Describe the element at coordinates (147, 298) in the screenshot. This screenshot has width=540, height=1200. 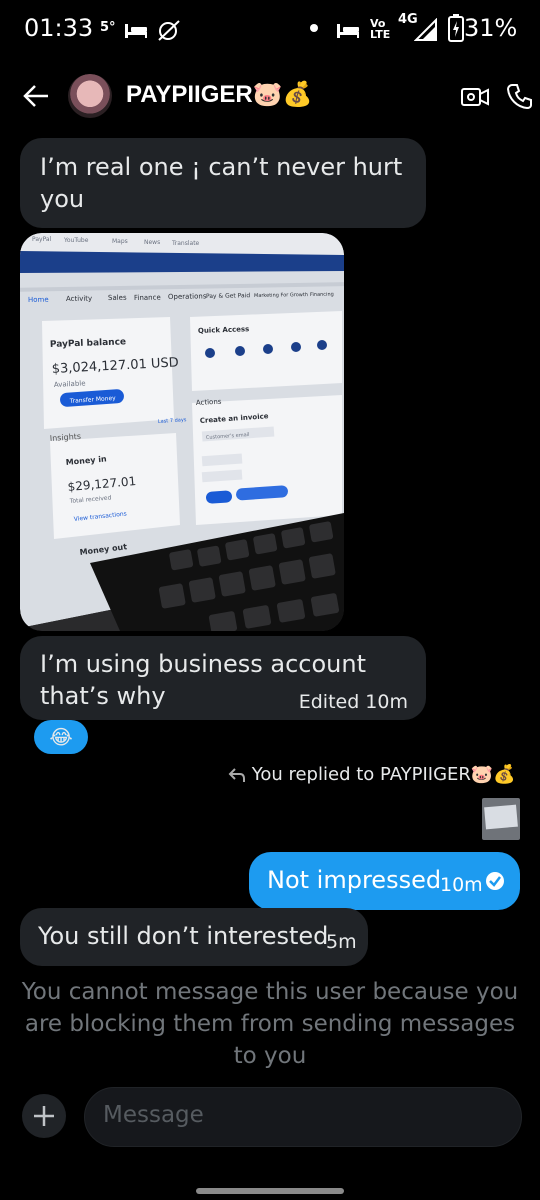
I see `photo-nav: Finance` at that location.